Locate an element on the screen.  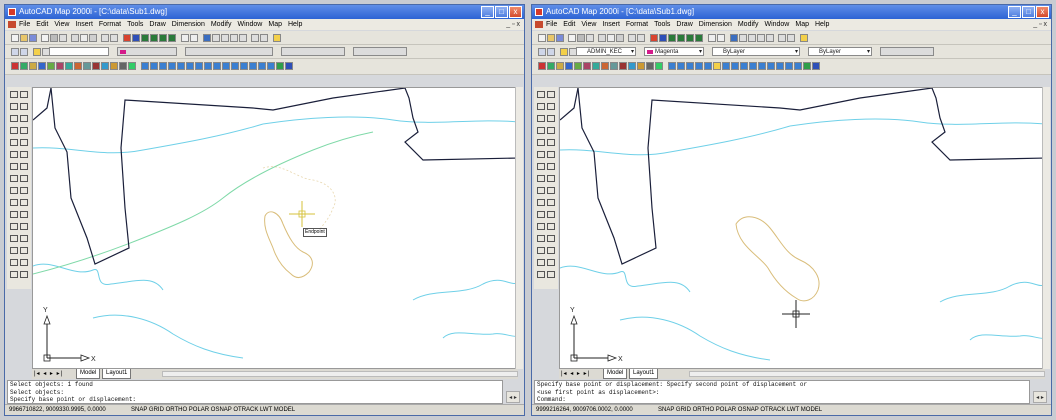
document-icon is located at coordinates (539, 24).